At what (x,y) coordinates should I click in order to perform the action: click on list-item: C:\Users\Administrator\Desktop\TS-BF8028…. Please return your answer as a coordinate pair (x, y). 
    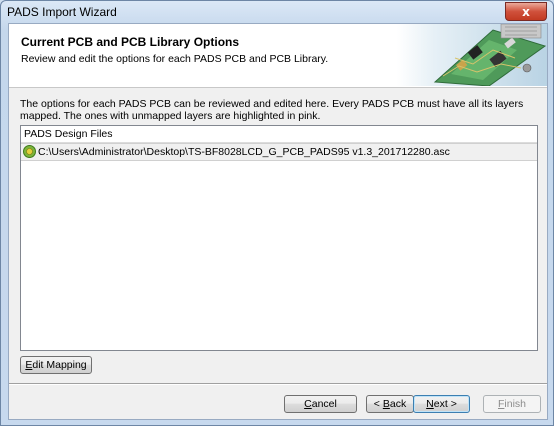
    Looking at the image, I should click on (279, 152).